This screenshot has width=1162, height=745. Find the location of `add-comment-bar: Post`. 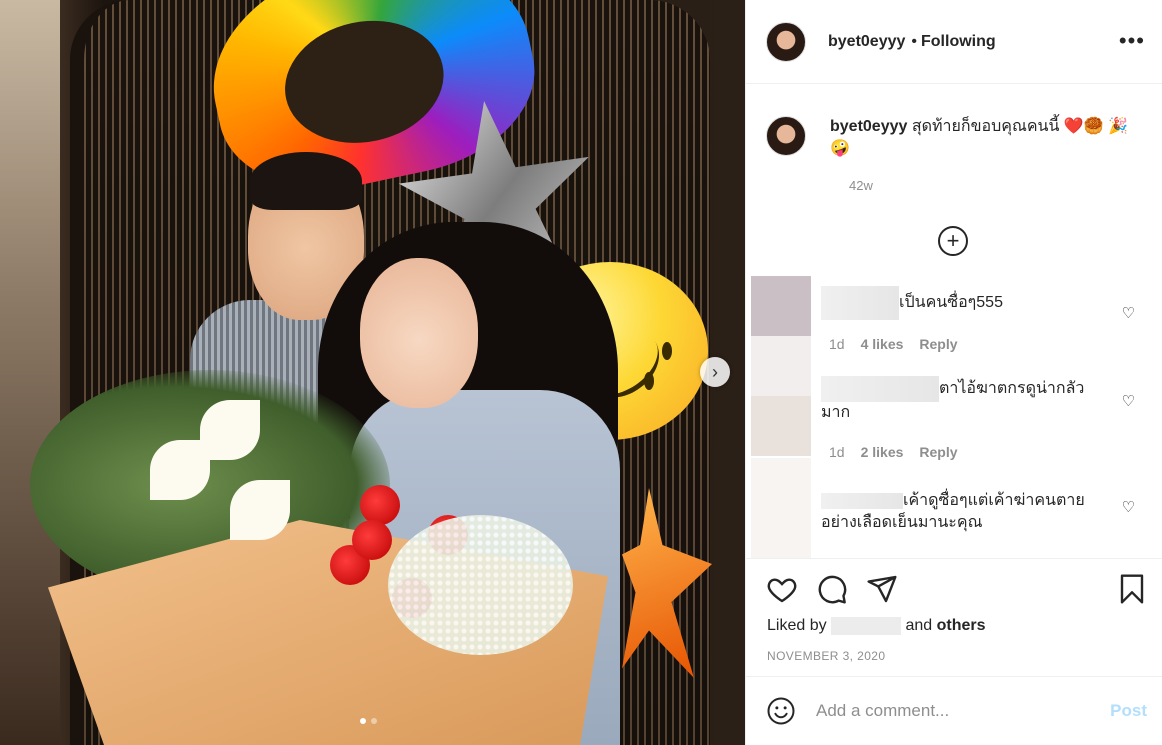

add-comment-bar: Post is located at coordinates (954, 710).